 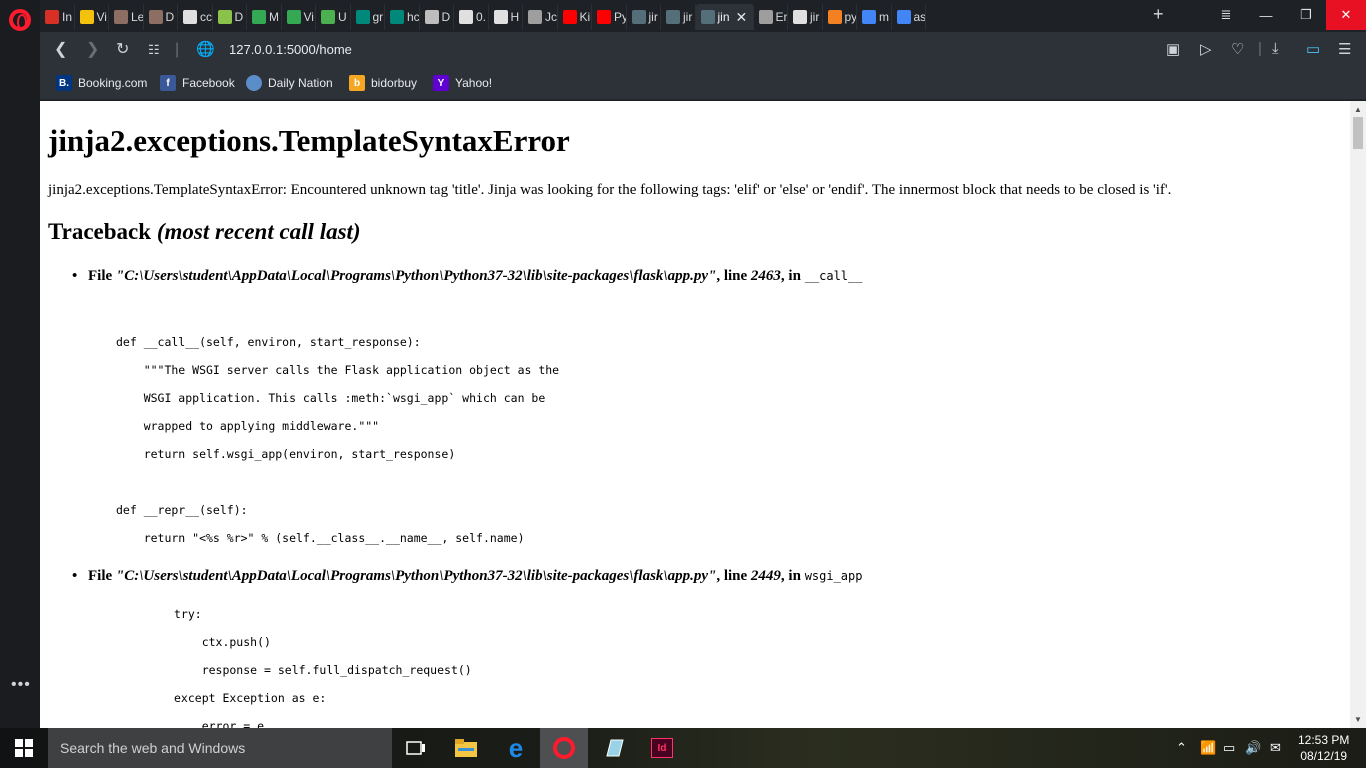 I want to click on tab-label: jin, so click(x=723, y=17).